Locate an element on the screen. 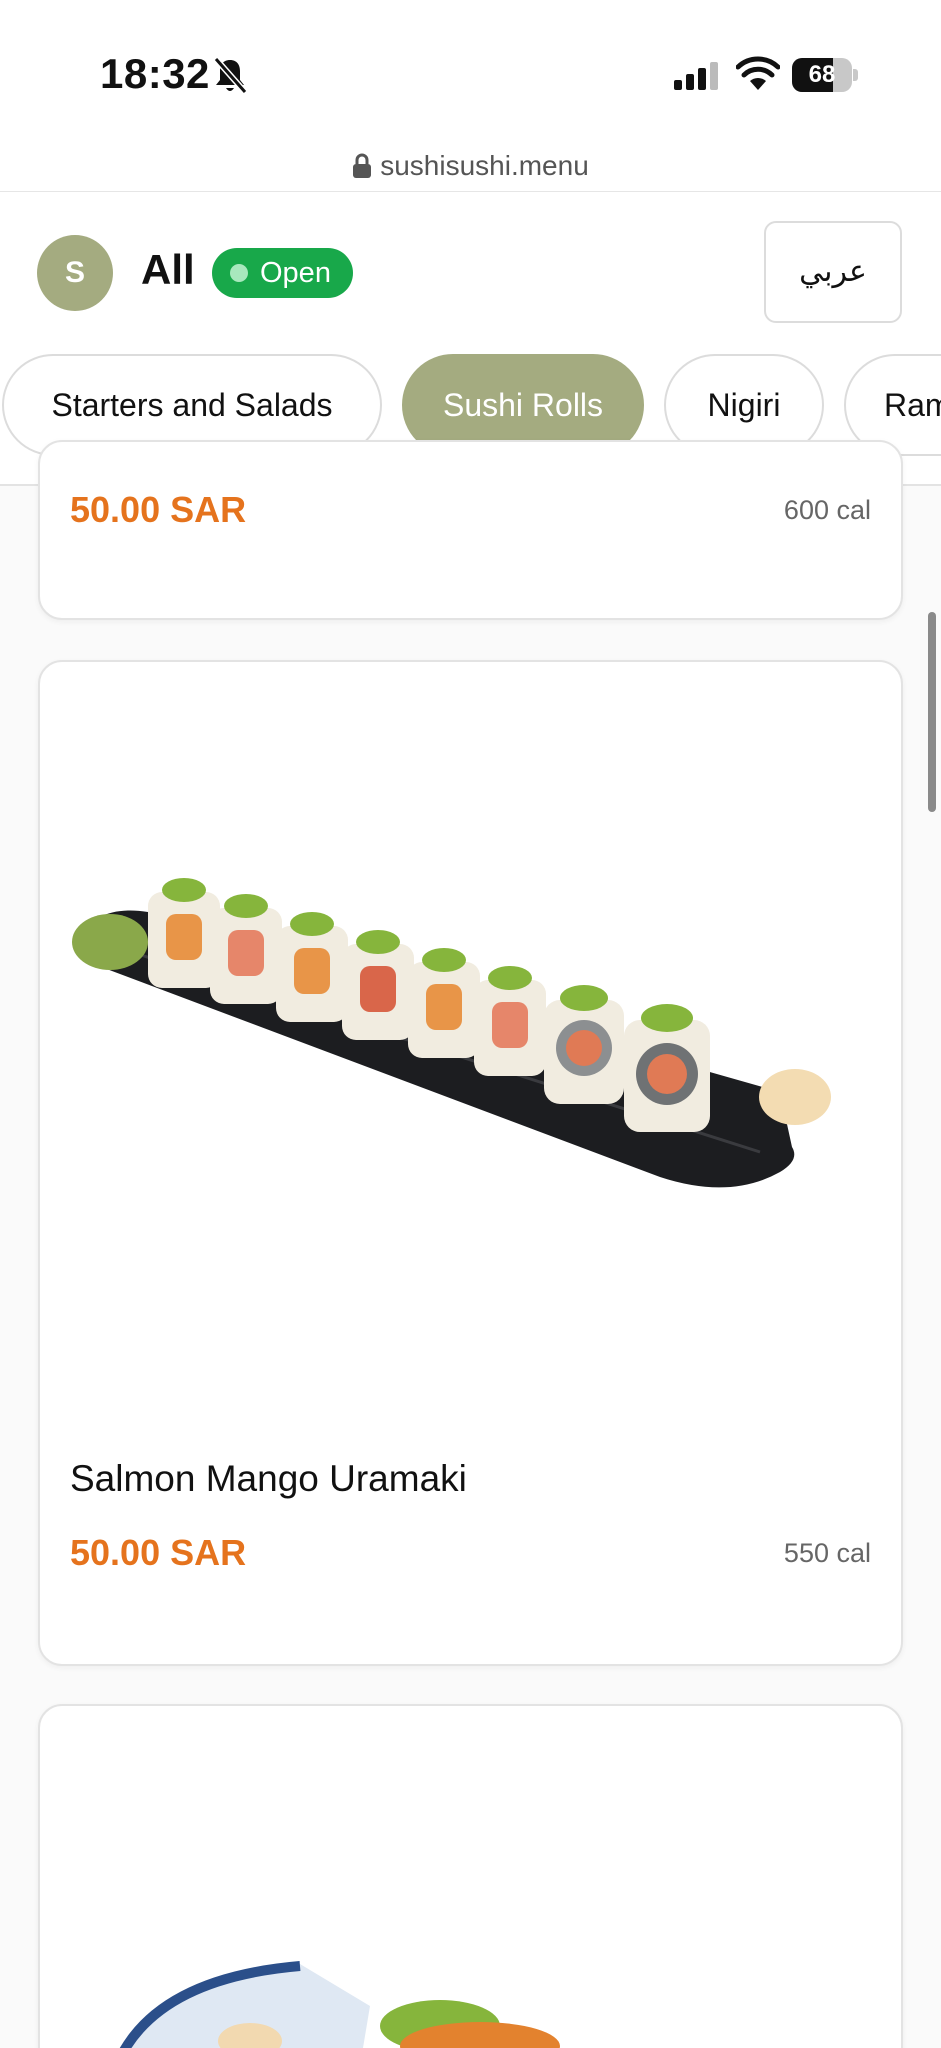 This screenshot has height=2048, width=941. avatar: S is located at coordinates (75, 273).